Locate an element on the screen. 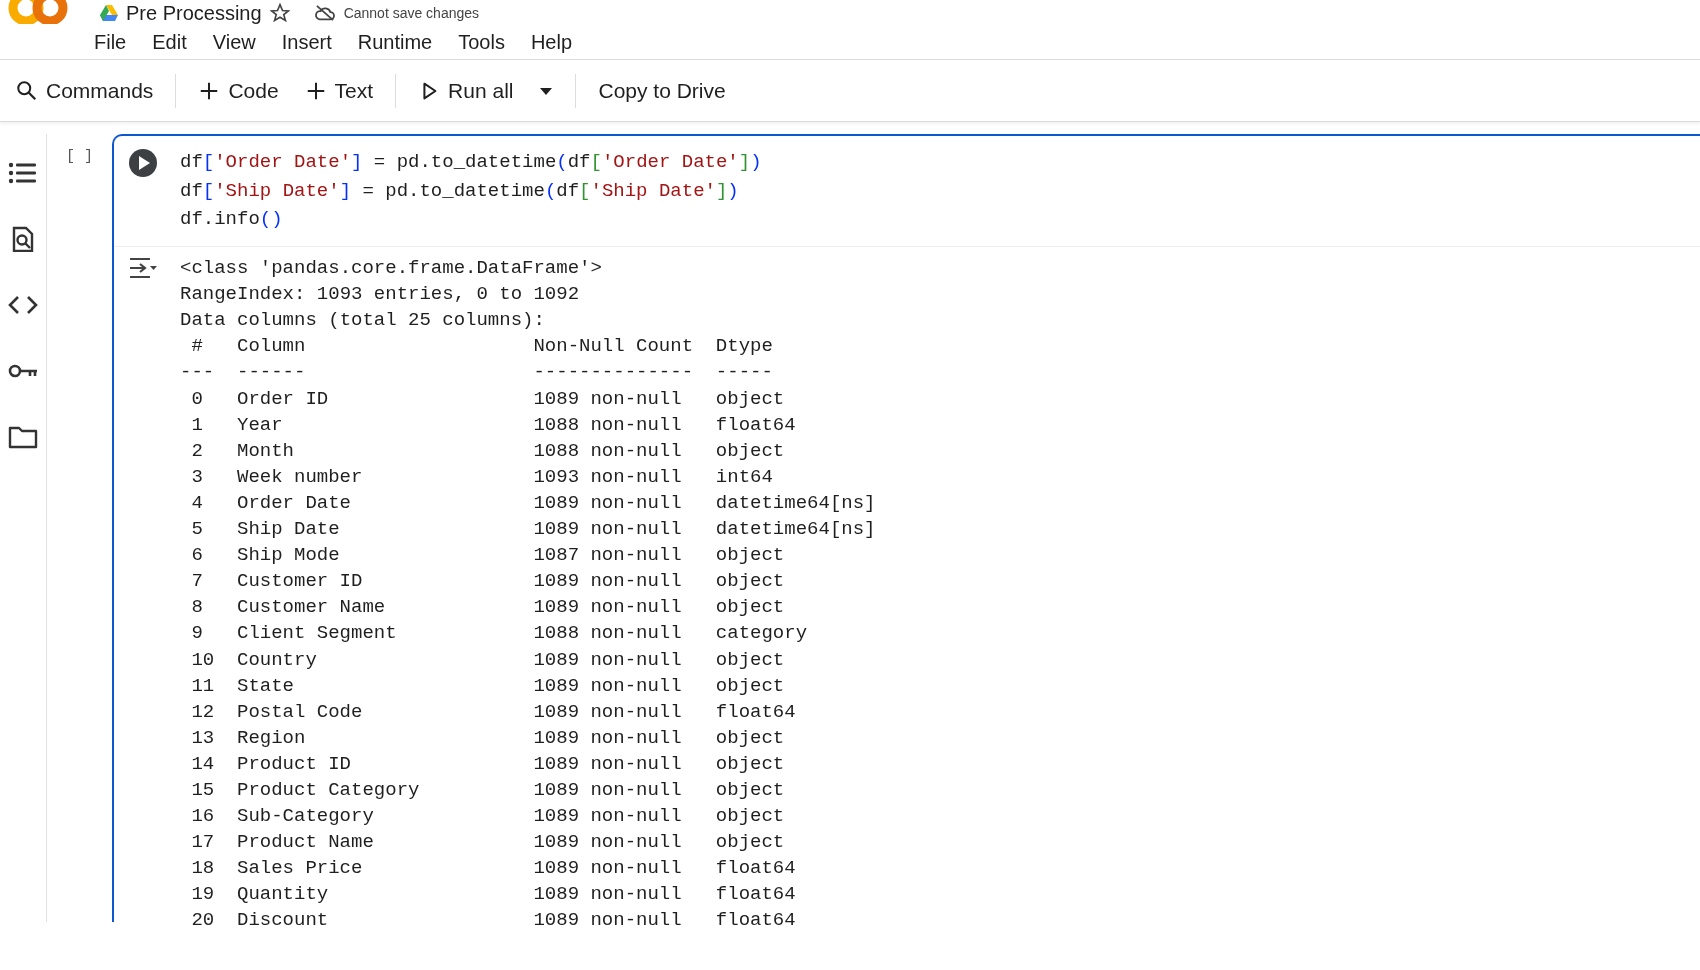 The height and width of the screenshot is (970, 1700). output-text: category is located at coordinates (761, 633).